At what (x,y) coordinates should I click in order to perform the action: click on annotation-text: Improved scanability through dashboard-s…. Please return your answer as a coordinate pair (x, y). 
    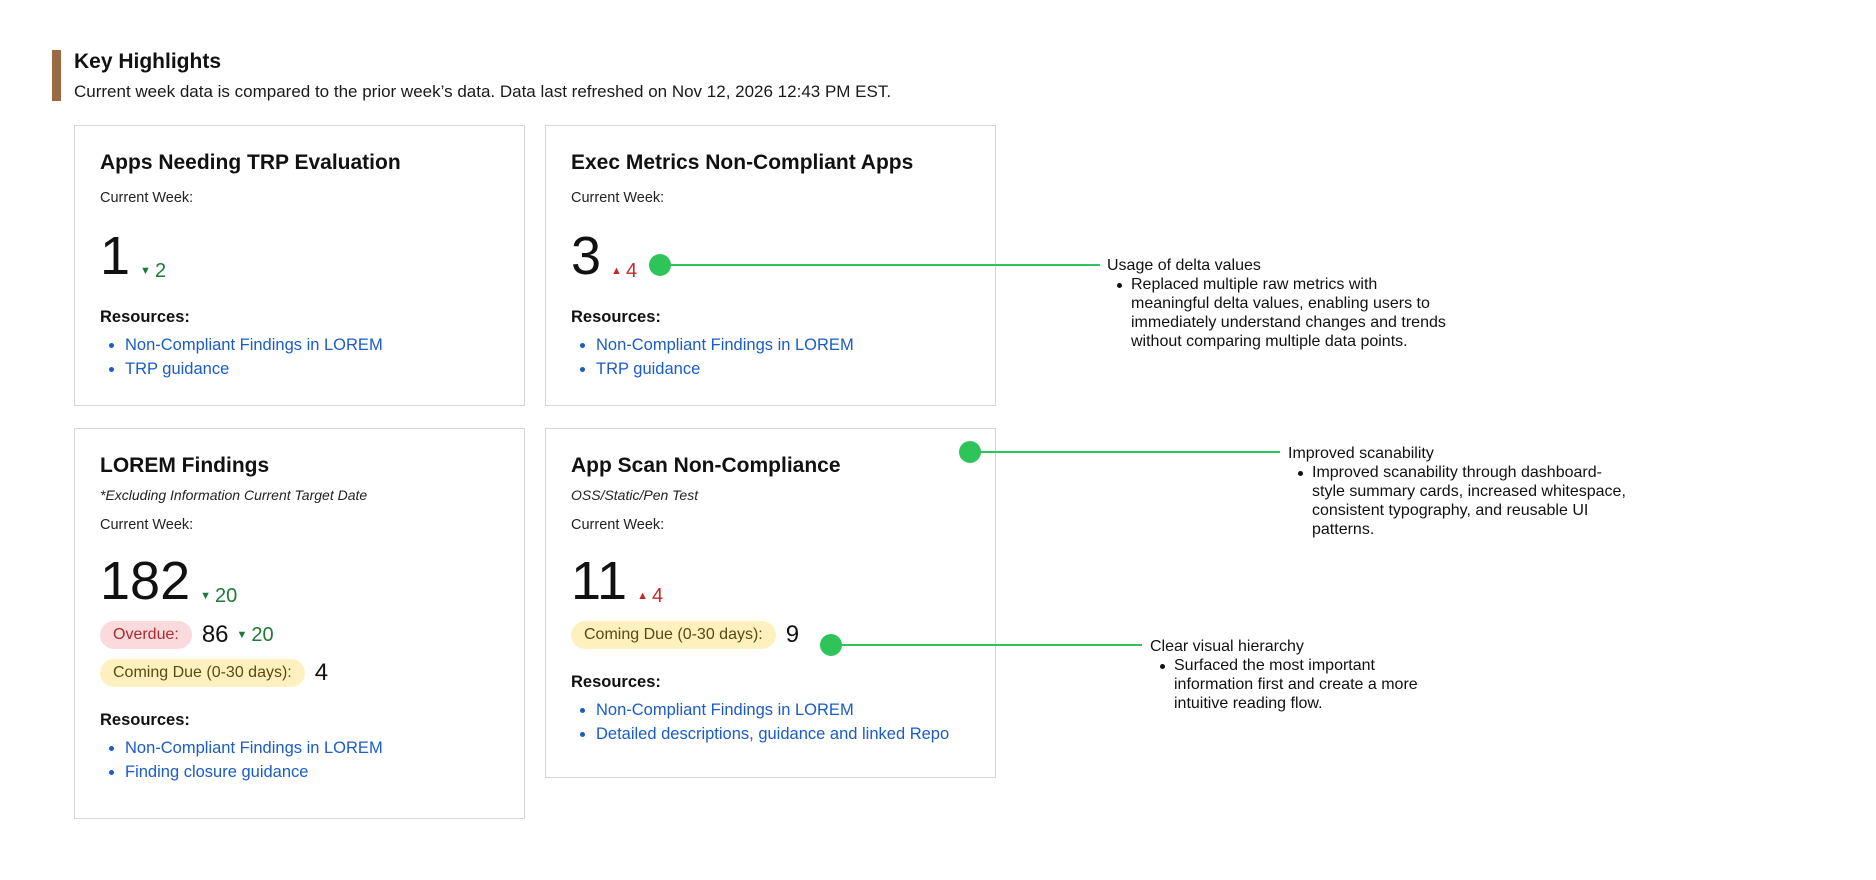
    Looking at the image, I should click on (1460, 501).